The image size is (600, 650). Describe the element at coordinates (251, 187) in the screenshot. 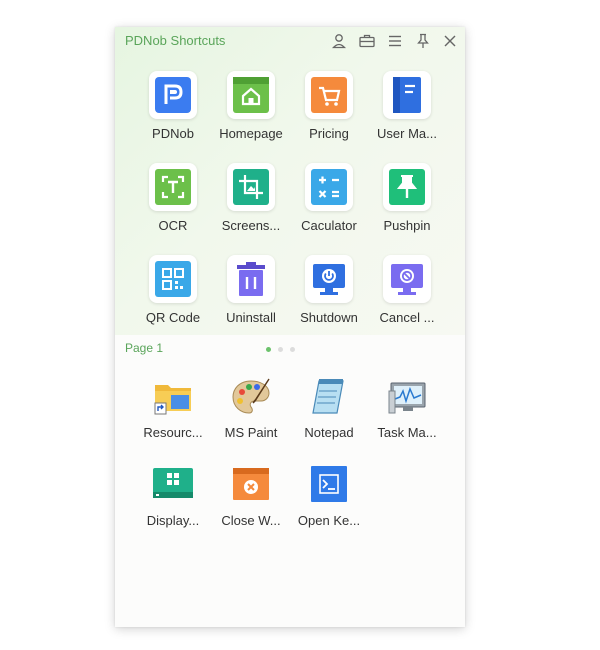

I see `screenshot-icon` at that location.